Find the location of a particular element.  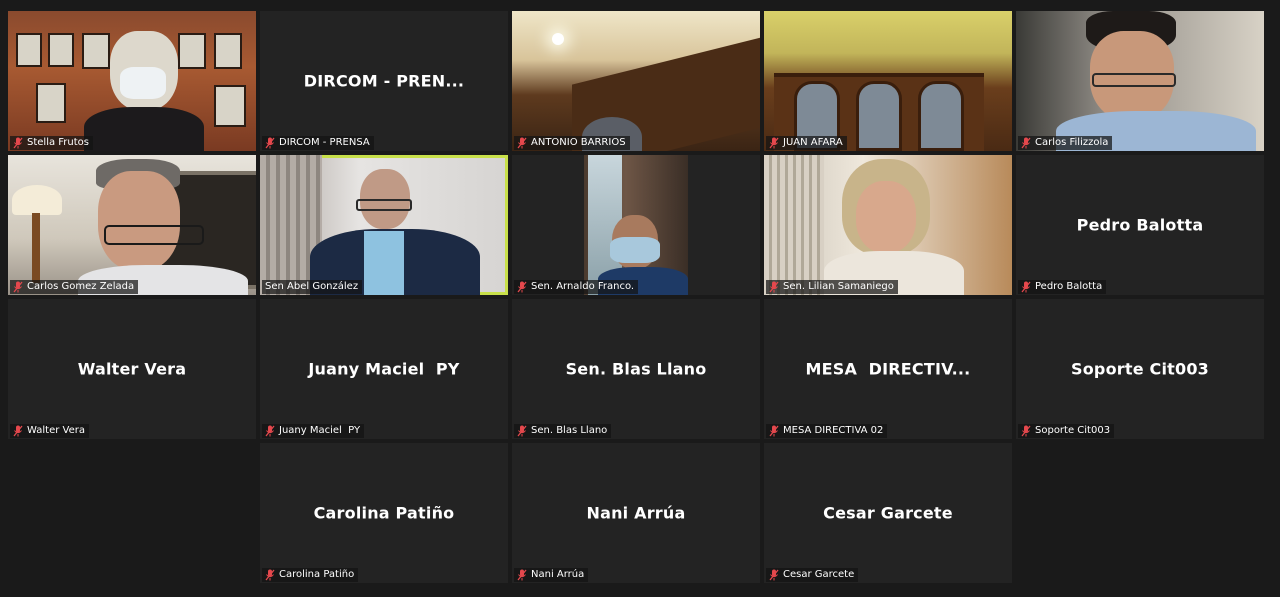

participant-name-label: Juany Maciel PY is located at coordinates (313, 431).